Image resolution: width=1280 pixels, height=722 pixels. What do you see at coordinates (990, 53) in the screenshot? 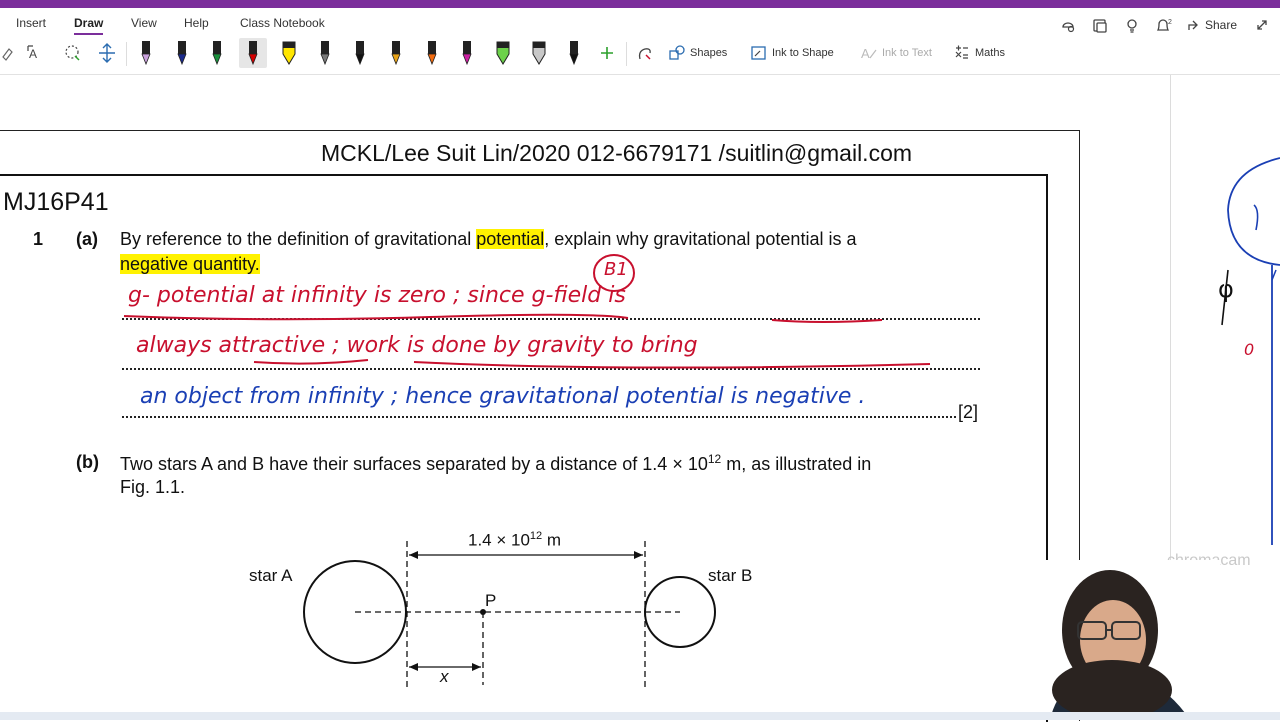
I see `maths-label: Maths` at bounding box center [990, 53].